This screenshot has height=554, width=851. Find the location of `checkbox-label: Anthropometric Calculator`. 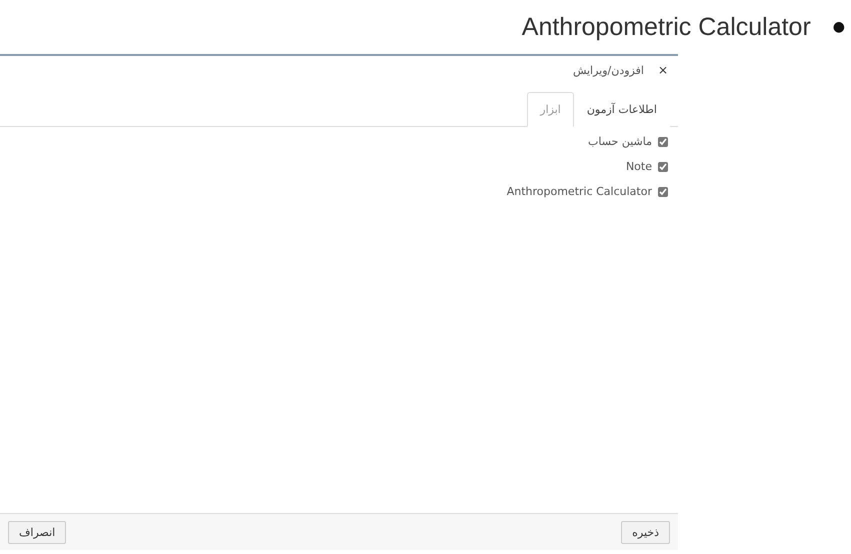

checkbox-label: Anthropometric Calculator is located at coordinates (579, 191).